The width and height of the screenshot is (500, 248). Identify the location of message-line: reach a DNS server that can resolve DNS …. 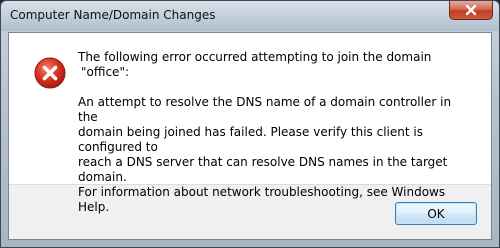
(263, 169).